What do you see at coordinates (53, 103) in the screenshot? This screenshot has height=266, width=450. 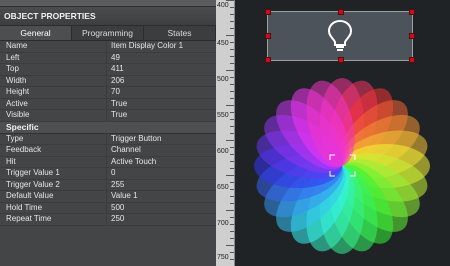 I see `property-key: Active` at bounding box center [53, 103].